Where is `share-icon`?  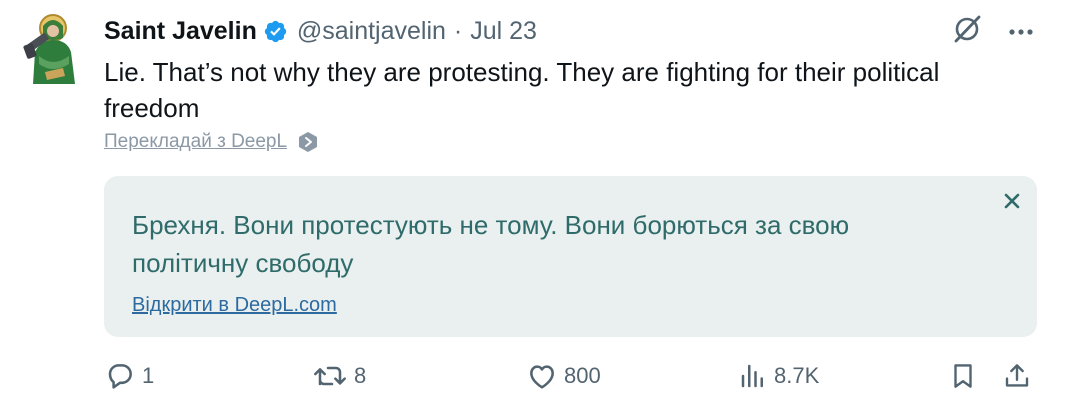 share-icon is located at coordinates (1017, 376).